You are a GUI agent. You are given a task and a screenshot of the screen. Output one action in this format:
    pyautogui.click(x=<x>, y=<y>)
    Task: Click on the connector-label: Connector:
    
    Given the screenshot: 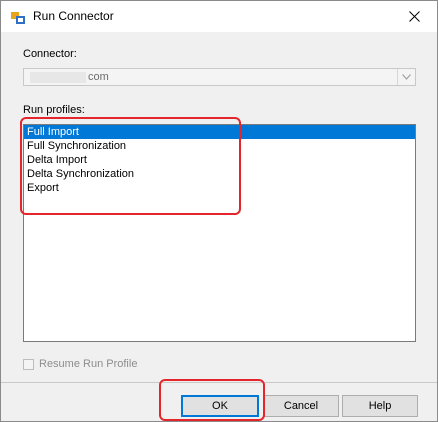 What is the action you would take?
    pyautogui.click(x=50, y=54)
    